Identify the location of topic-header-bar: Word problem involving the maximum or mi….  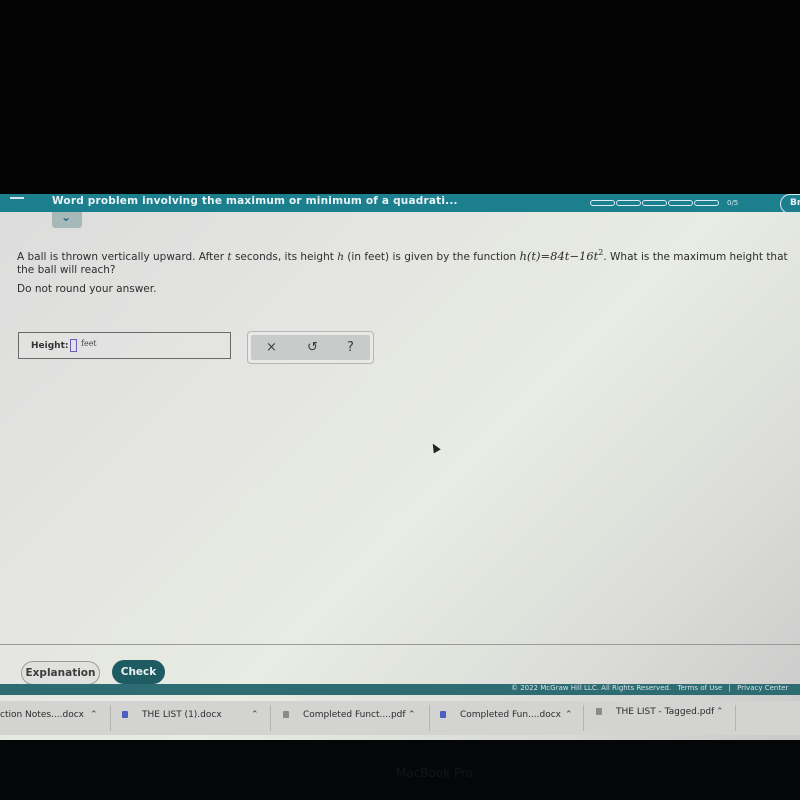
(400, 204).